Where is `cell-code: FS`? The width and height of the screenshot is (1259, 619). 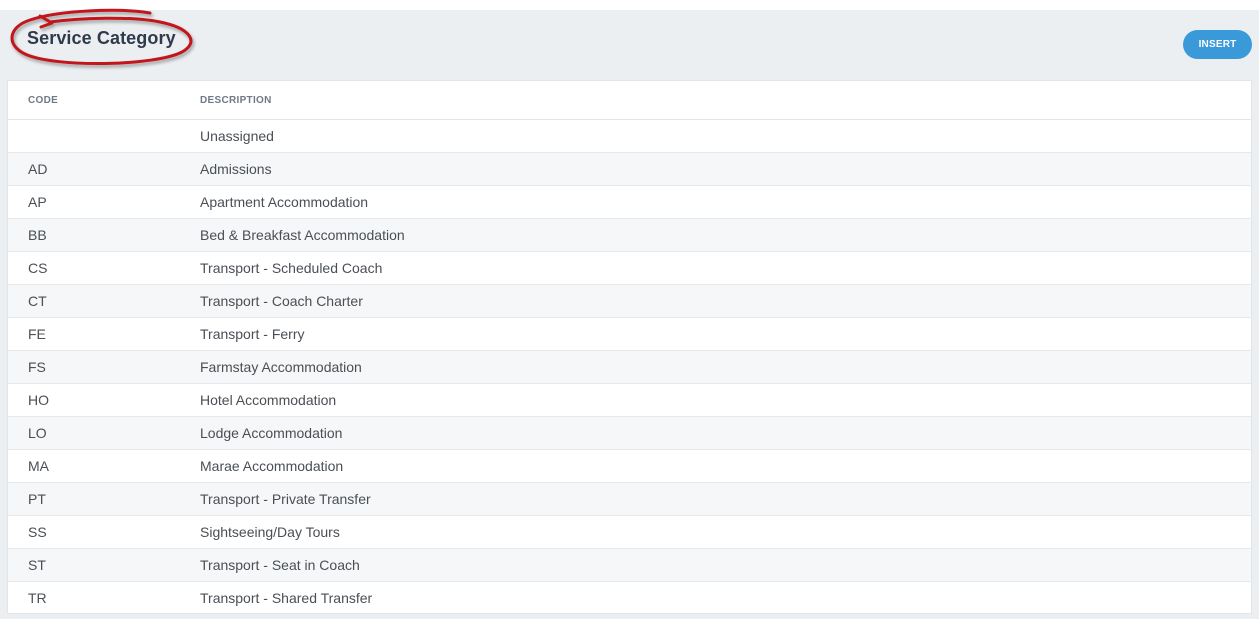
cell-code: FS is located at coordinates (104, 367).